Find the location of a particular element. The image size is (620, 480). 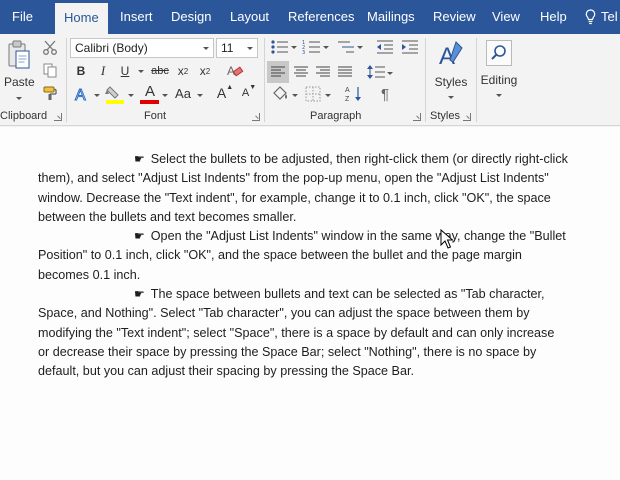

font-color-letter: A is located at coordinates (149, 91).